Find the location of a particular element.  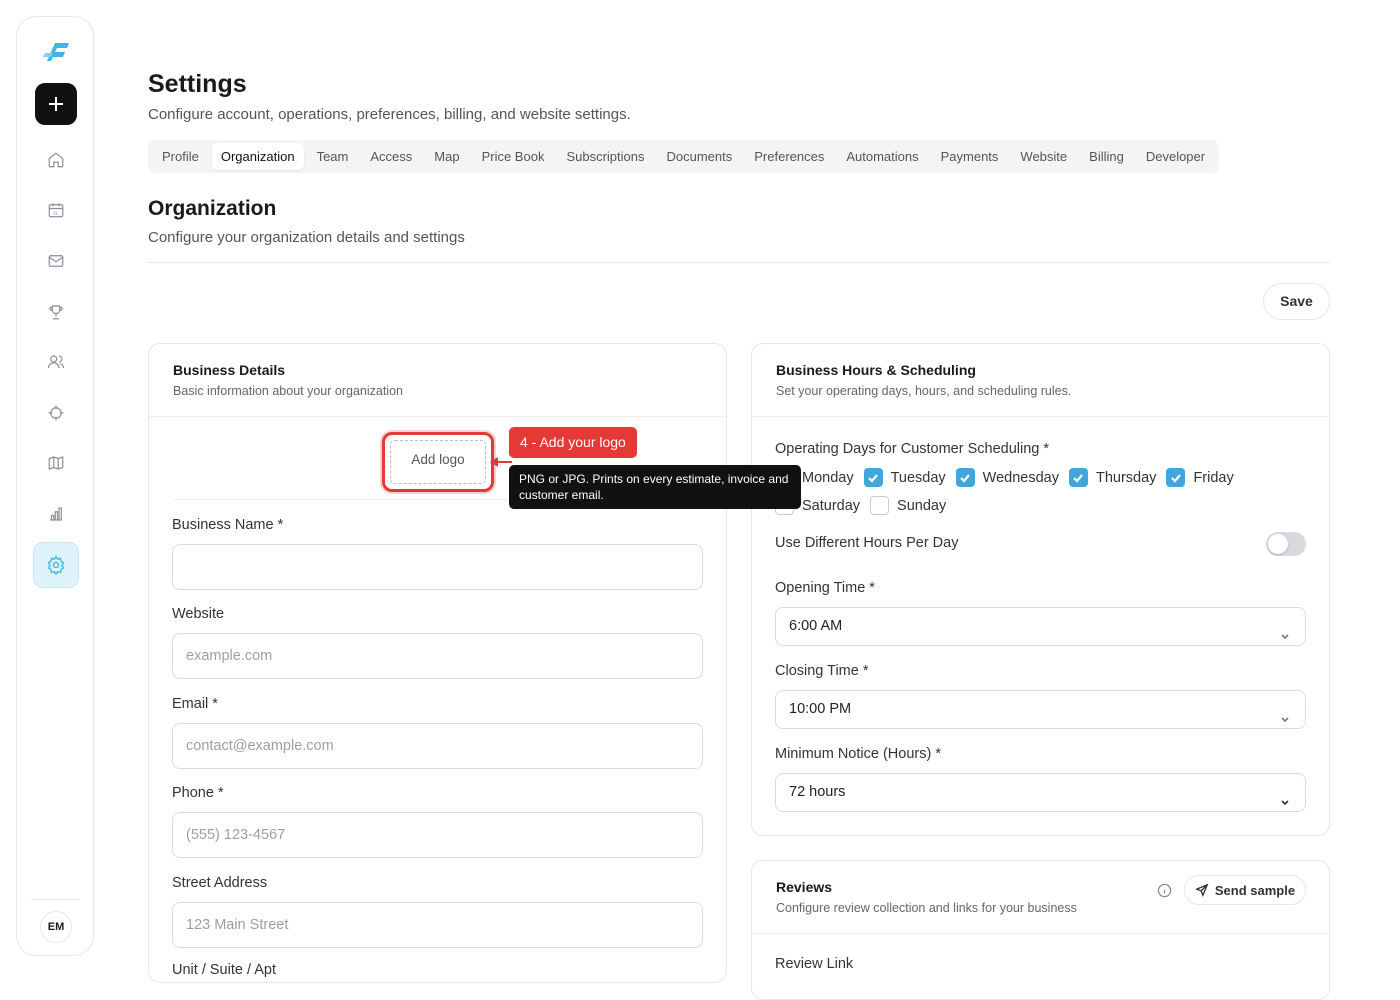

add-logo-button: Add logo is located at coordinates (438, 462).